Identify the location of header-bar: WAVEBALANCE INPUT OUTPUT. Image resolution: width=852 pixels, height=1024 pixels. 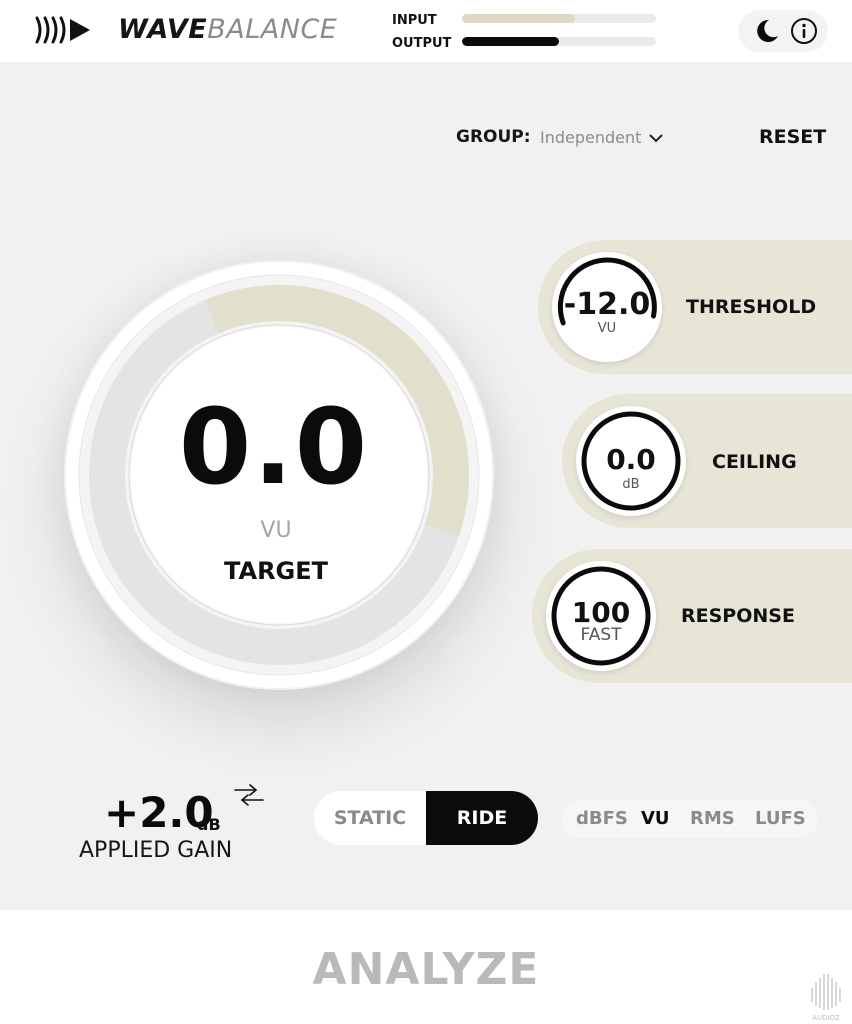
(426, 31).